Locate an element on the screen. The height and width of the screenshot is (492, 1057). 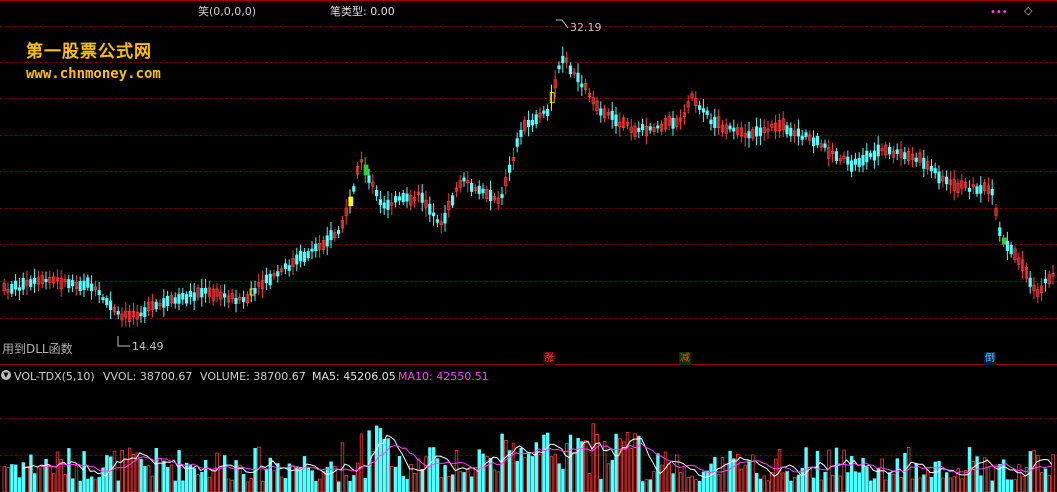
chevron-down-icon: ▼ is located at coordinates (6, 375).